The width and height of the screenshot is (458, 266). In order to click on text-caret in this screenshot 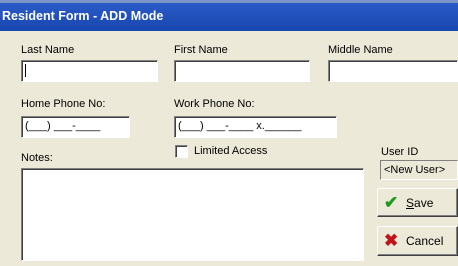, I will do `click(25, 70)`.